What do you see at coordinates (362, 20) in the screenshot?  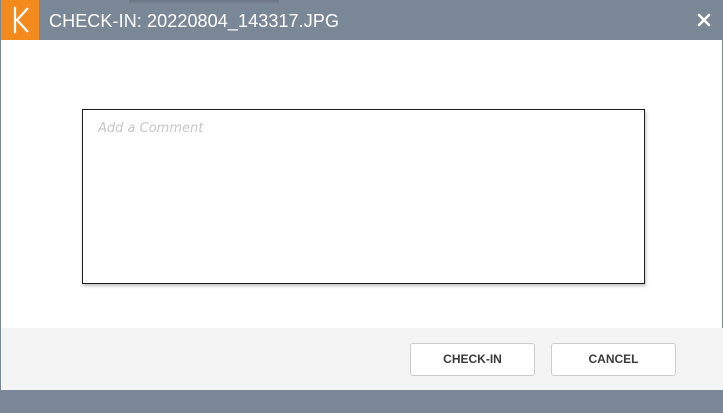 I see `dialog-titlebar: CHECK-IN: 20220804_143317.JPG` at bounding box center [362, 20].